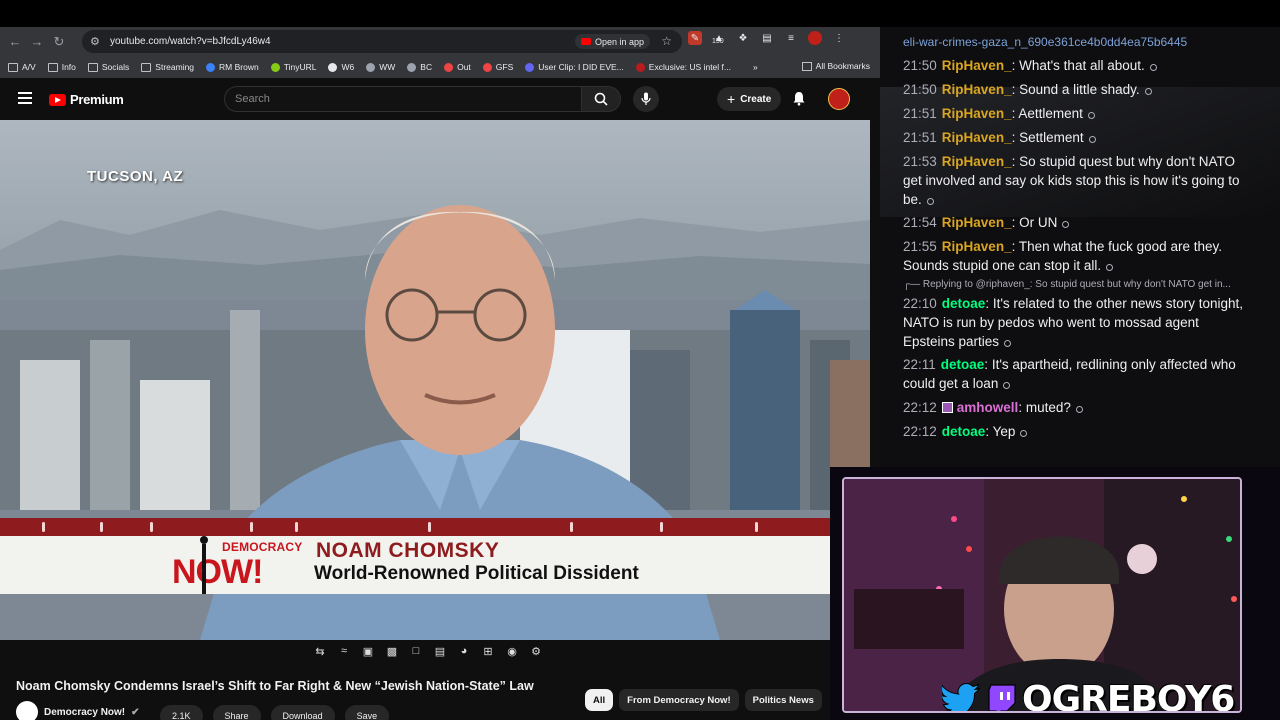  I want to click on forward-icon: →, so click(37, 42).